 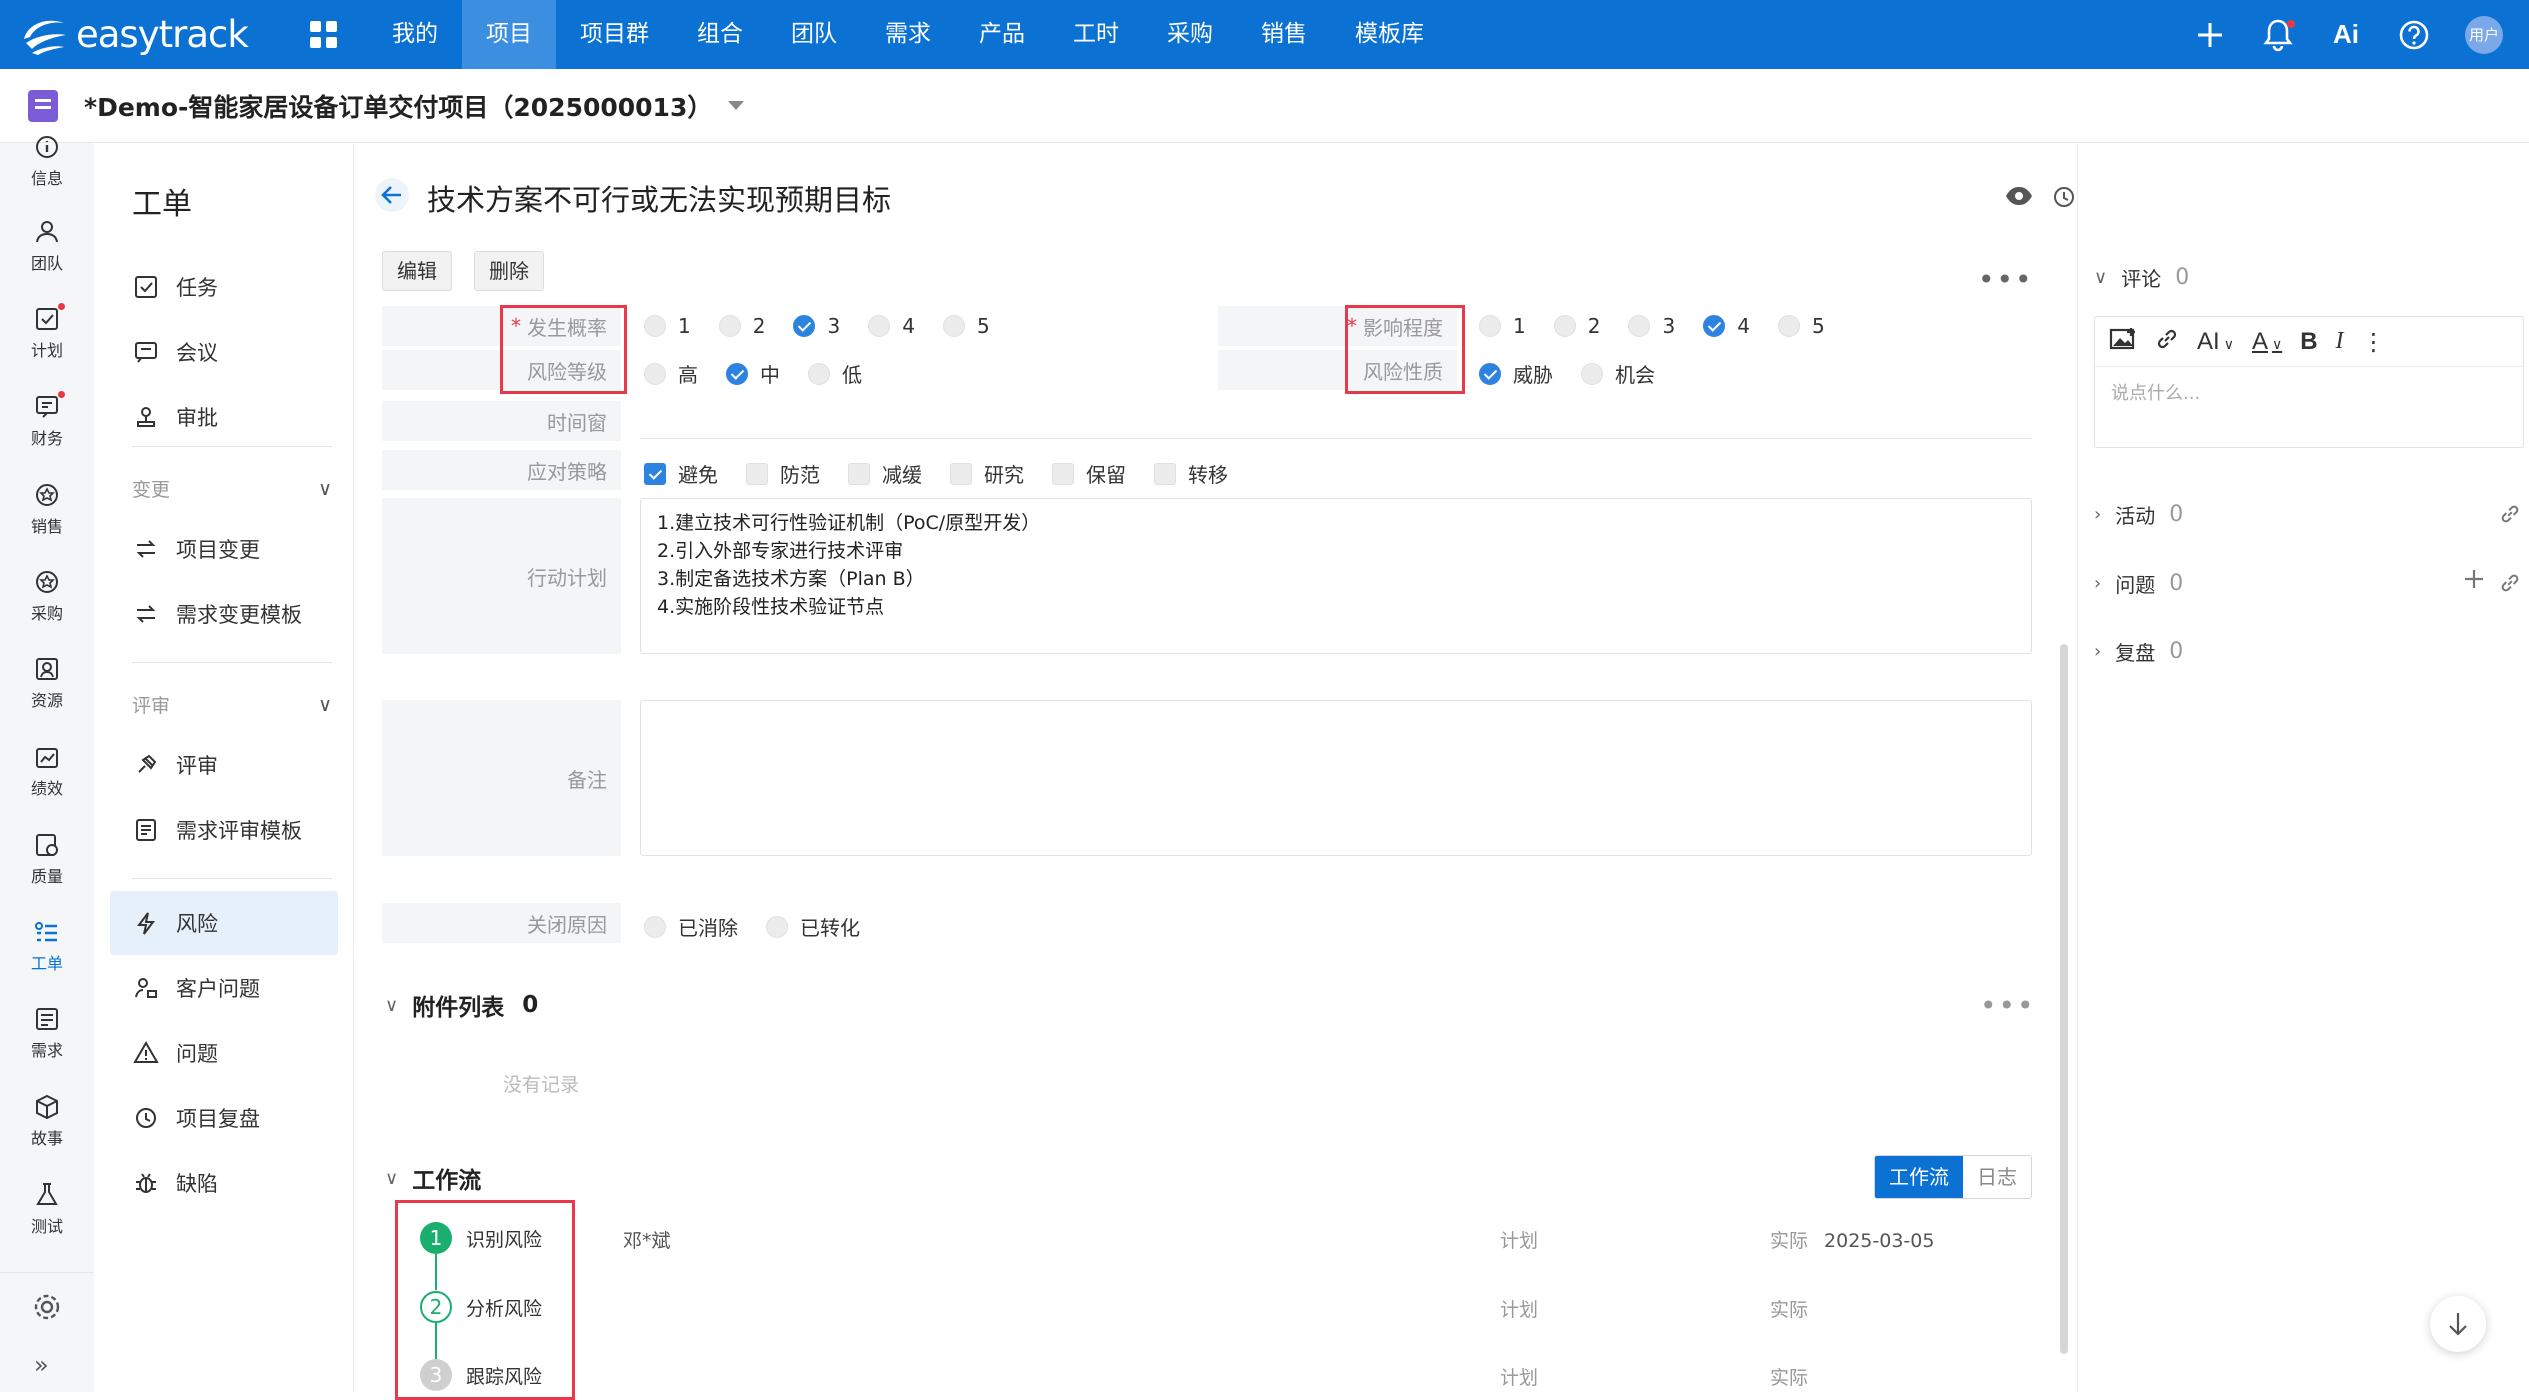 I want to click on font-color-icon: A ∨, so click(x=2267, y=342).